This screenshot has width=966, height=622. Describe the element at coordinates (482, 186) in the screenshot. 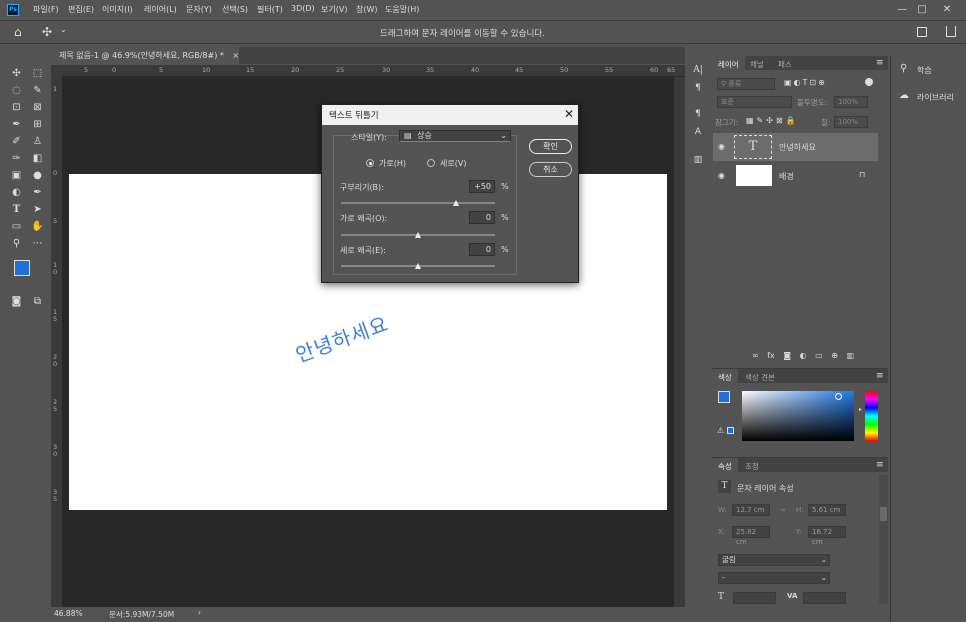

I see `bend-input: +50` at that location.